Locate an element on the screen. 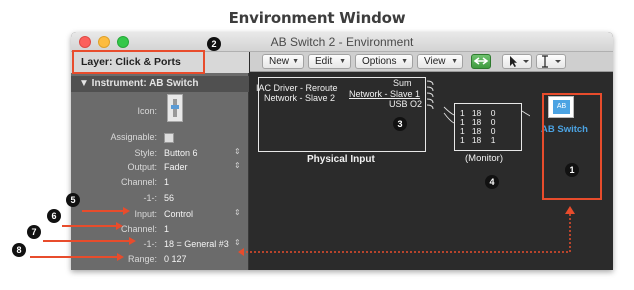 The height and width of the screenshot is (290, 634). assignable-row: Assignable: is located at coordinates (160, 139).